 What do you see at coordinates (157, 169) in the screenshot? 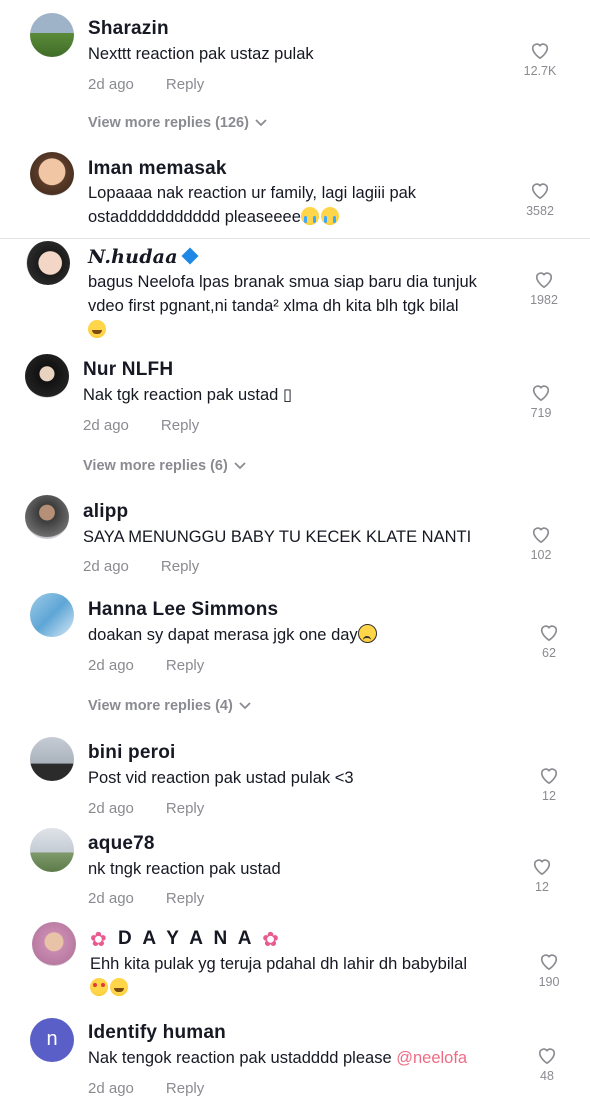
I see `username: Iman memasak` at bounding box center [157, 169].